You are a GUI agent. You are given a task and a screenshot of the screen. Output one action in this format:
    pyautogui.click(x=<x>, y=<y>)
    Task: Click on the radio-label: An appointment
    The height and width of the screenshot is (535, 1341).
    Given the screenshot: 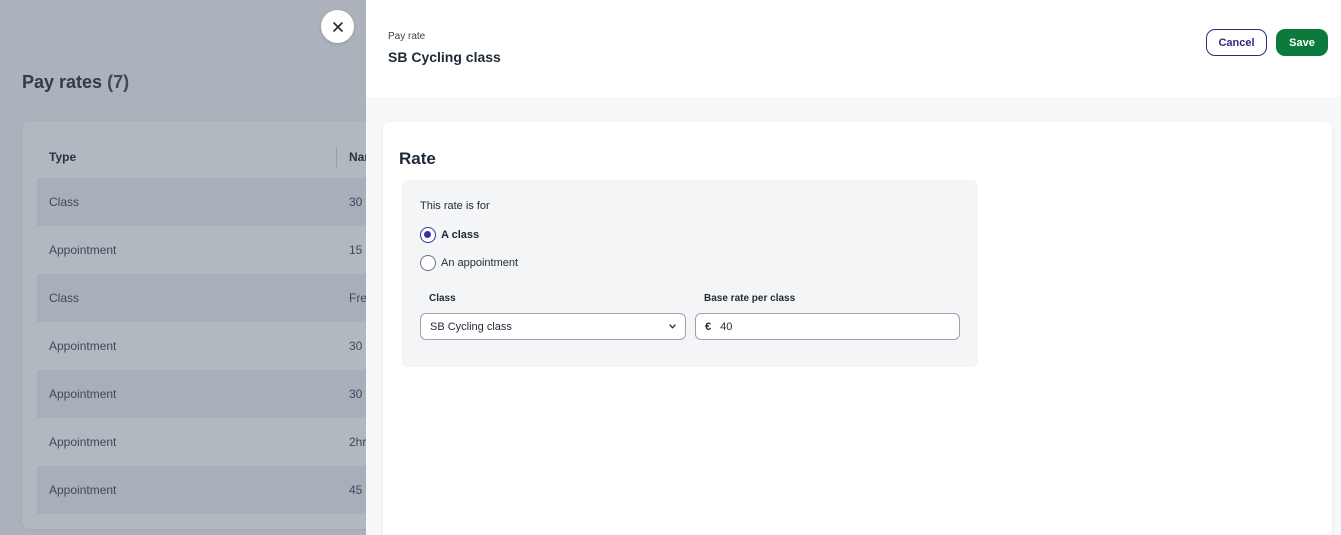 What is the action you would take?
    pyautogui.click(x=480, y=263)
    